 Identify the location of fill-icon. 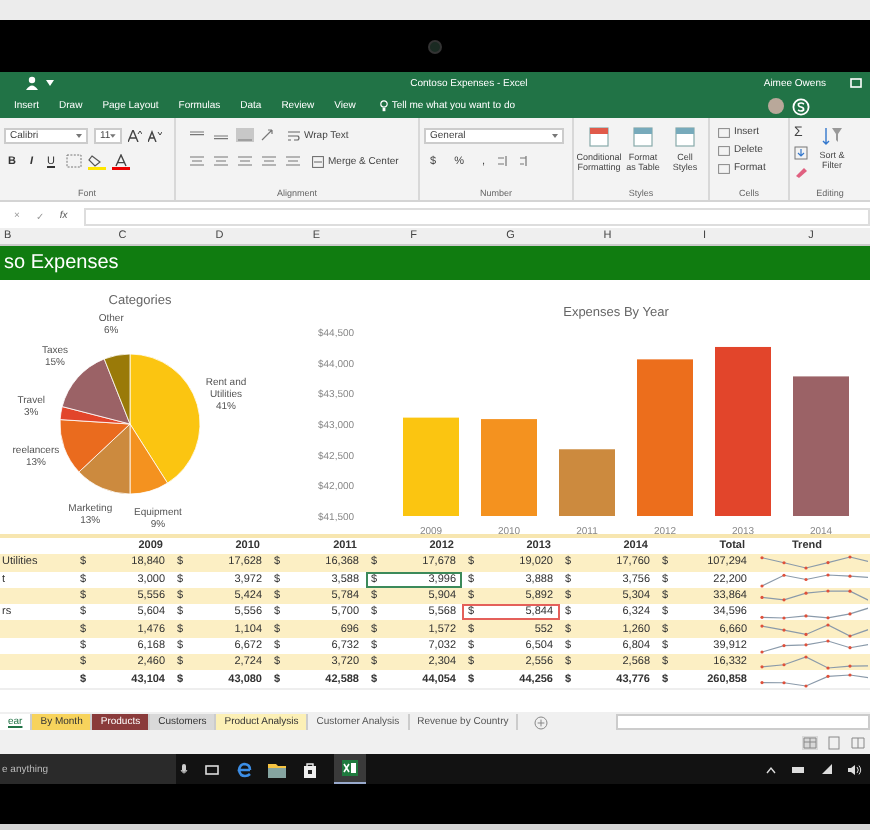
(801, 153).